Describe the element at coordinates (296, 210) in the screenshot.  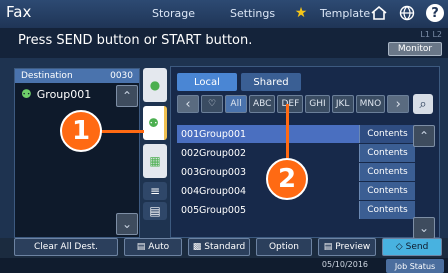
I see `list-item: 005 Group005 Contents` at that location.